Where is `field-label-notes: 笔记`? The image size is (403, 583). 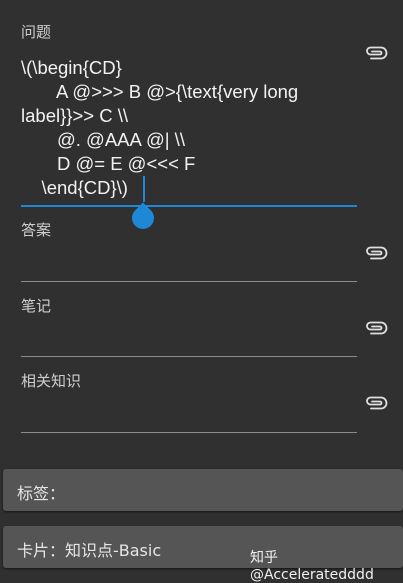
field-label-notes: 笔记 is located at coordinates (36, 306).